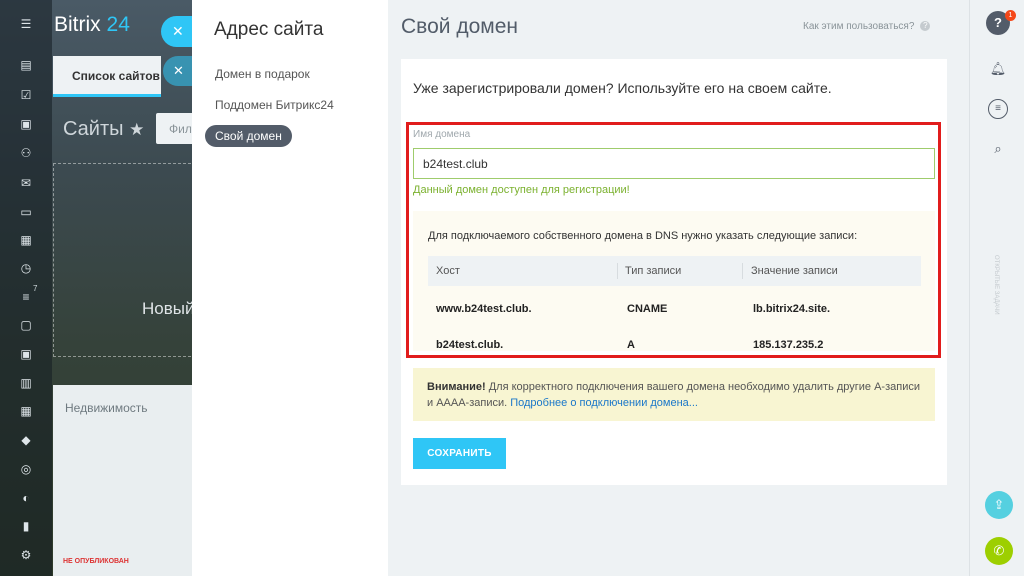 Image resolution: width=1024 pixels, height=576 pixels. I want to click on left-menu-rail: ☰ ▤ ☑ ▣ ⚇ ✉ ▭ ▦ ◷ ≡ 7 ▢ ▣ ▥ ▦ ◆ ◎ ◐ ▮ ⚙, so click(26, 288).